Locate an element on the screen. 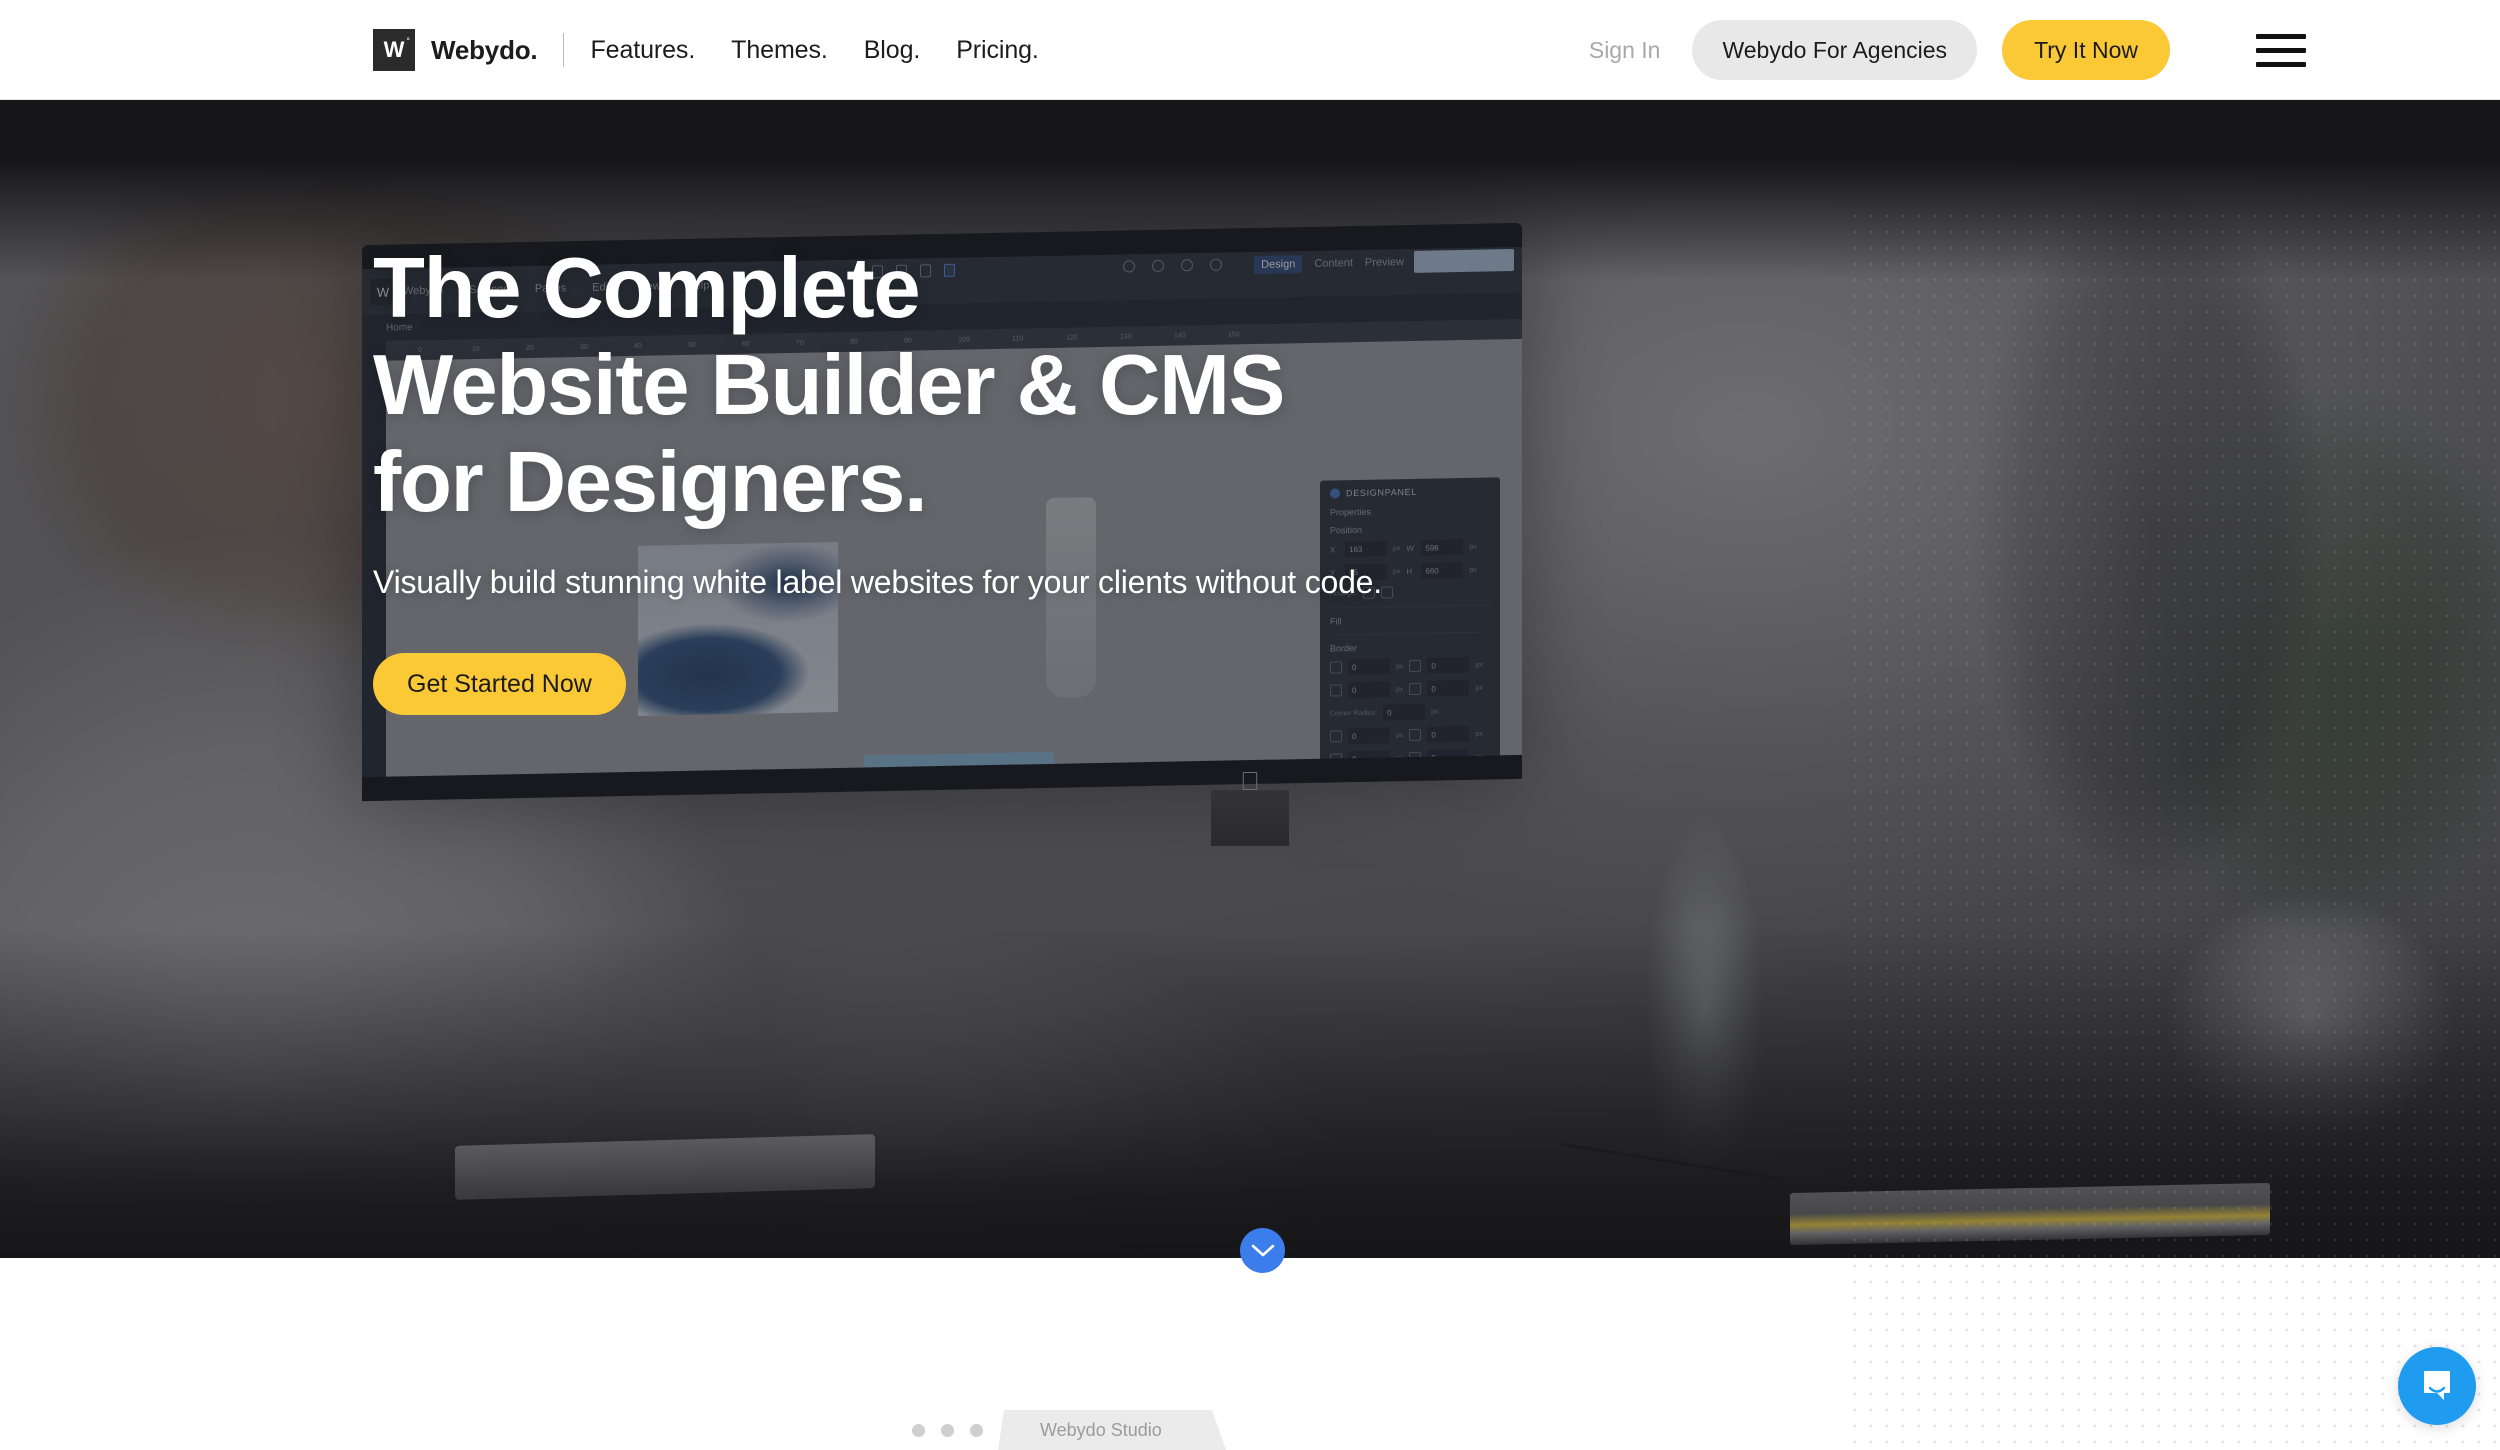 This screenshot has width=2500, height=1450. browser-tab: Webydo Studio is located at coordinates (1112, 1430).